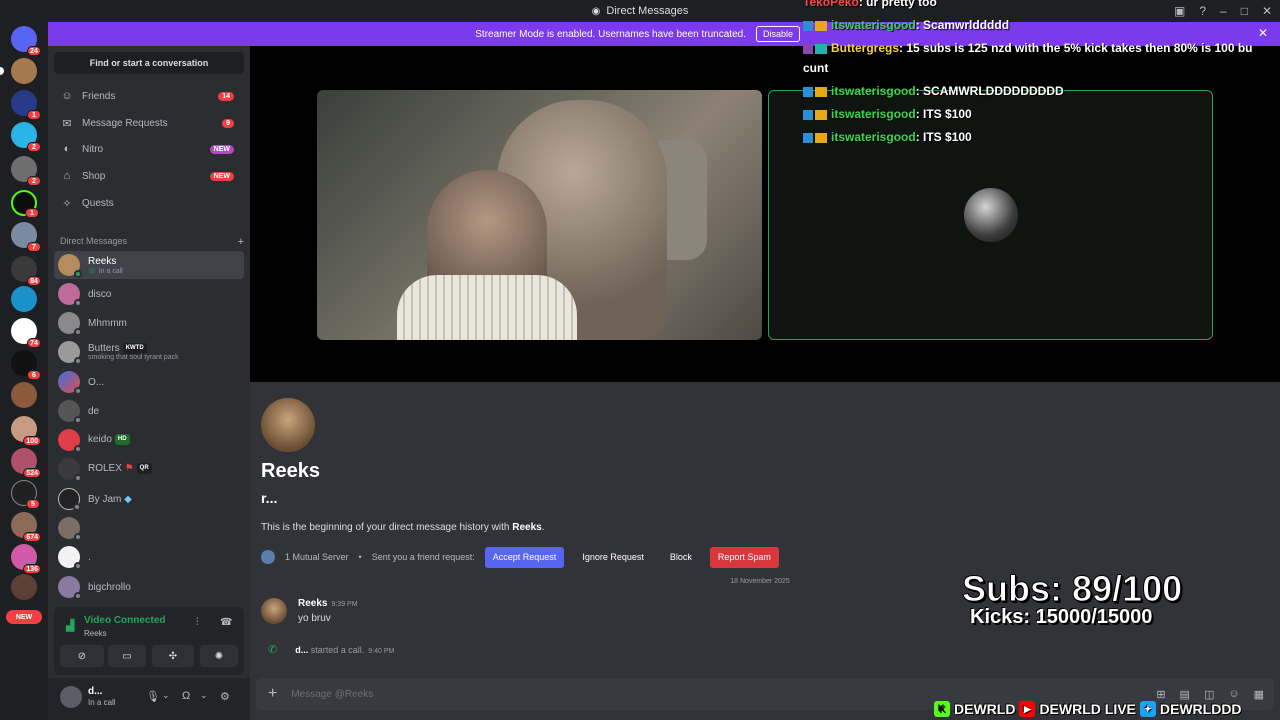 The height and width of the screenshot is (720, 1280). I want to click on server-icon: 5, so click(25, 494).